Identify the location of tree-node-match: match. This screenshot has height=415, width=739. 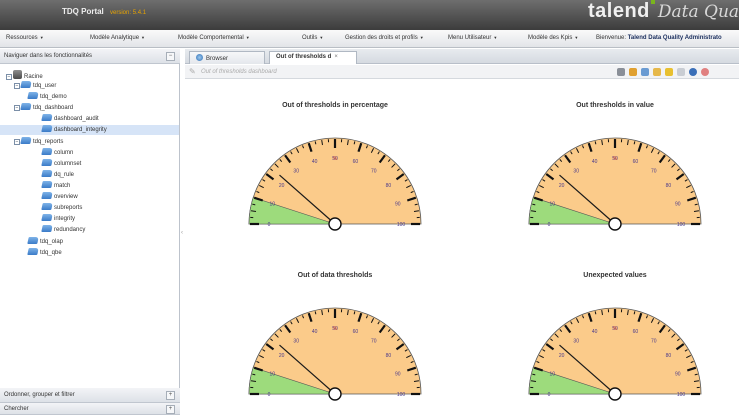
(56, 186).